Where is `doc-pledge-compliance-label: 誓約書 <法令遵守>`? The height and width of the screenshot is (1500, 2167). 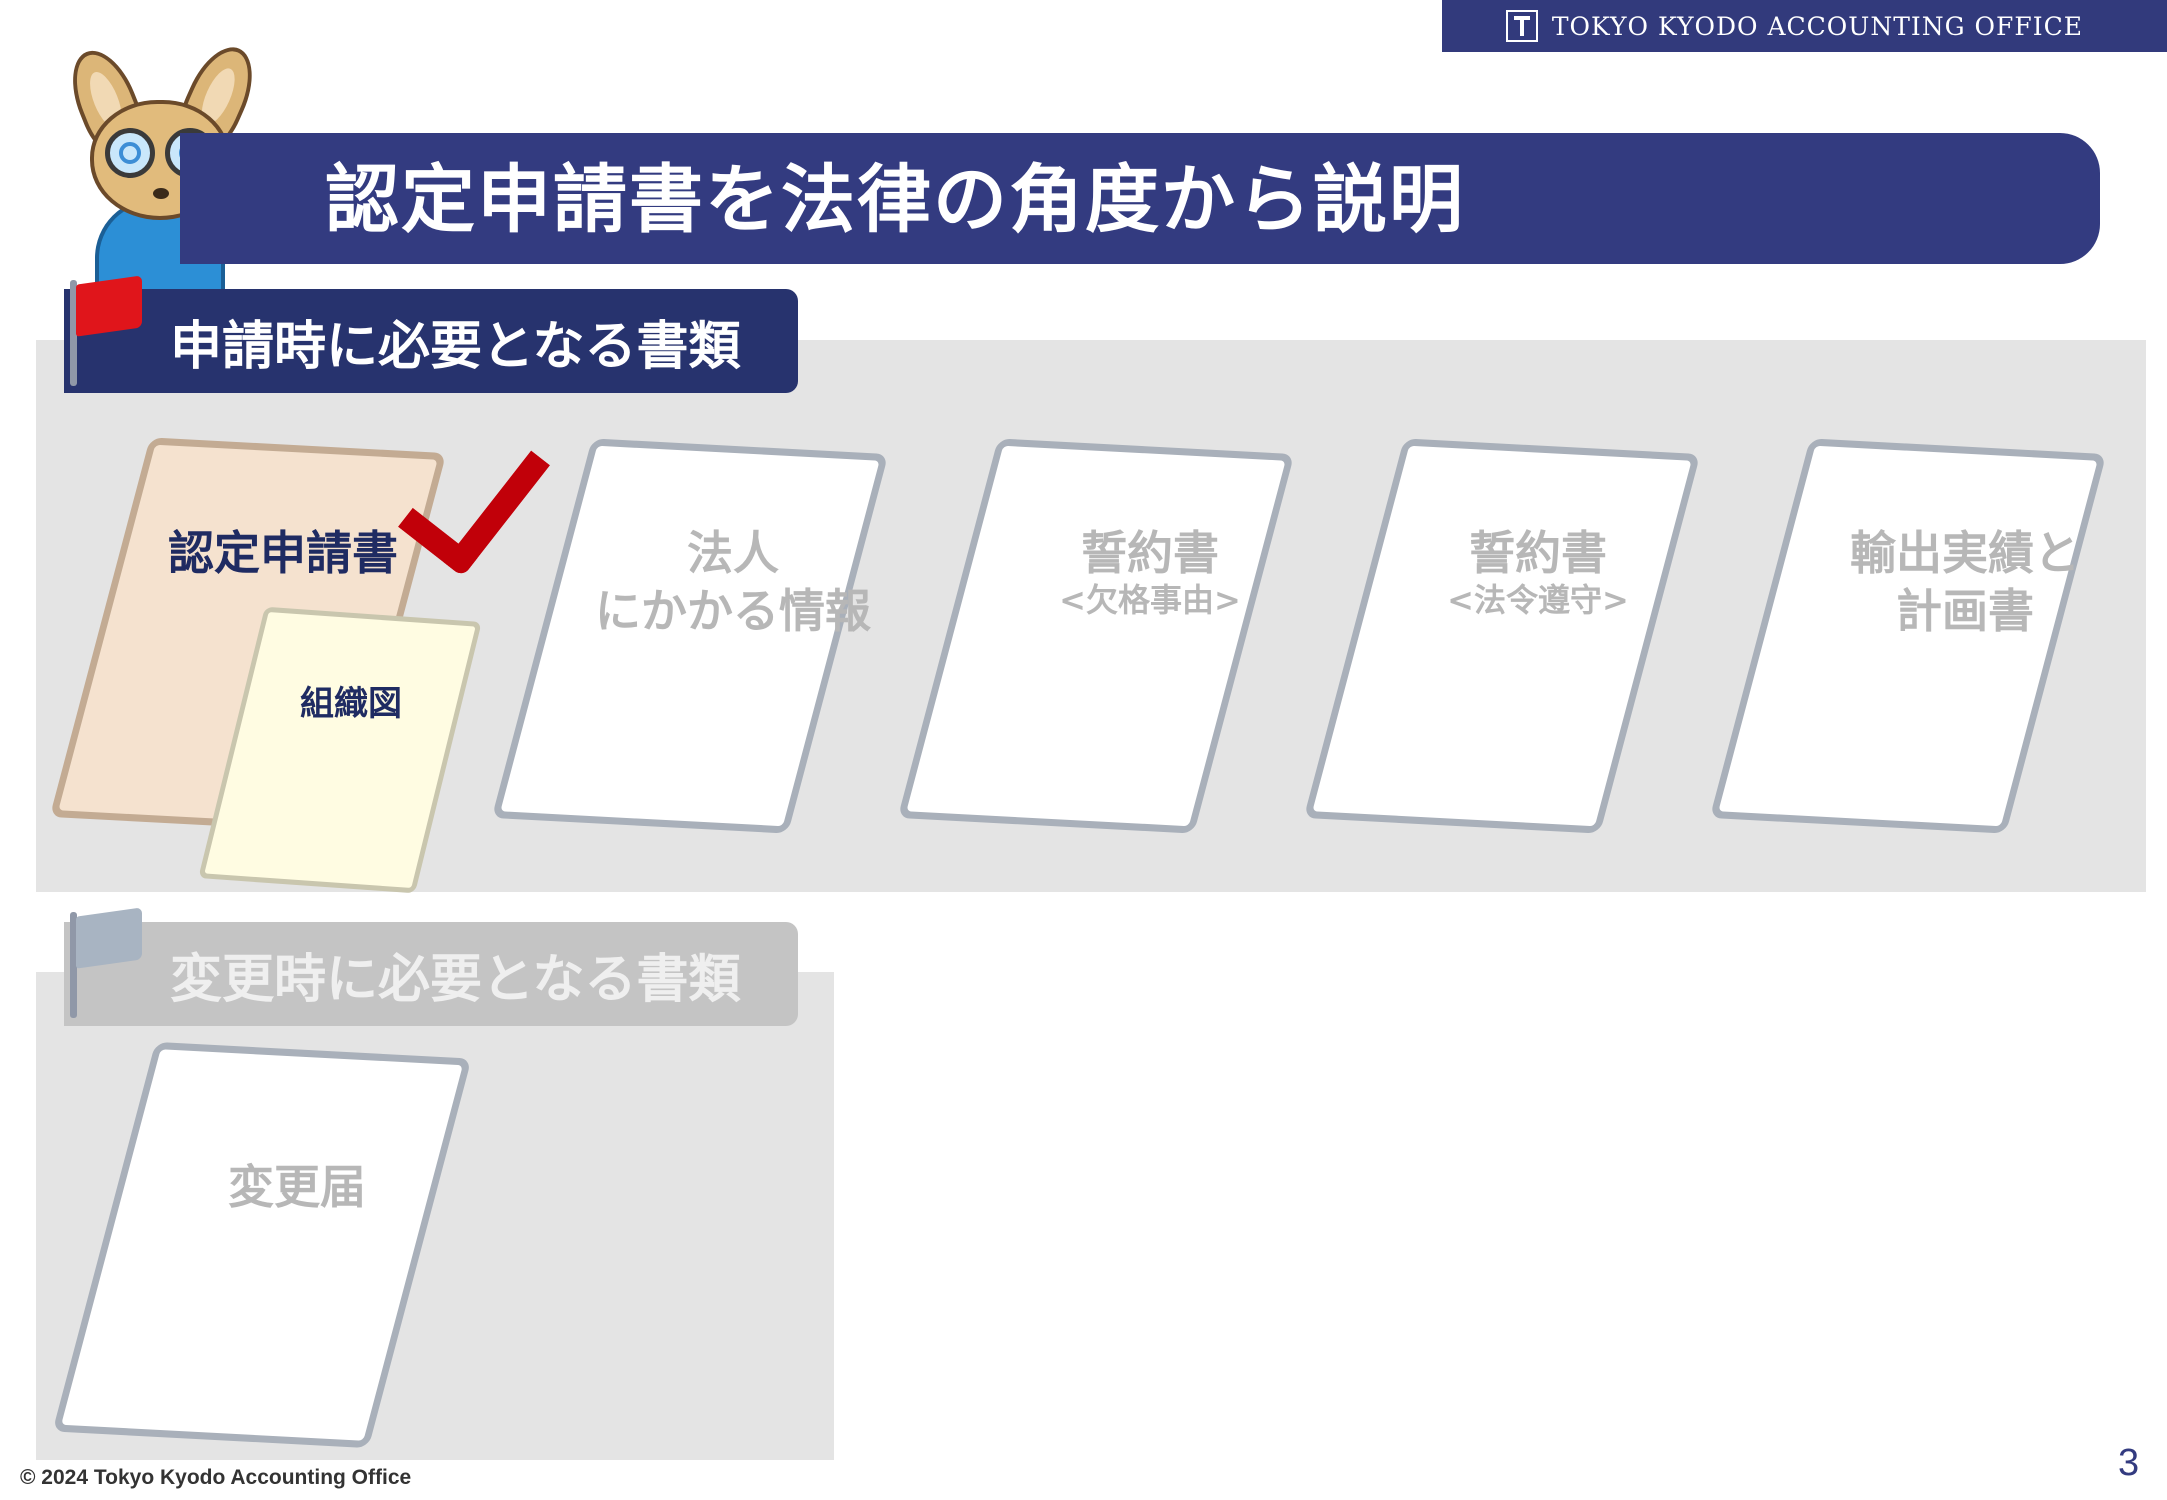
doc-pledge-compliance-label: 誓約書 <法令遵守> is located at coordinates (1538, 572).